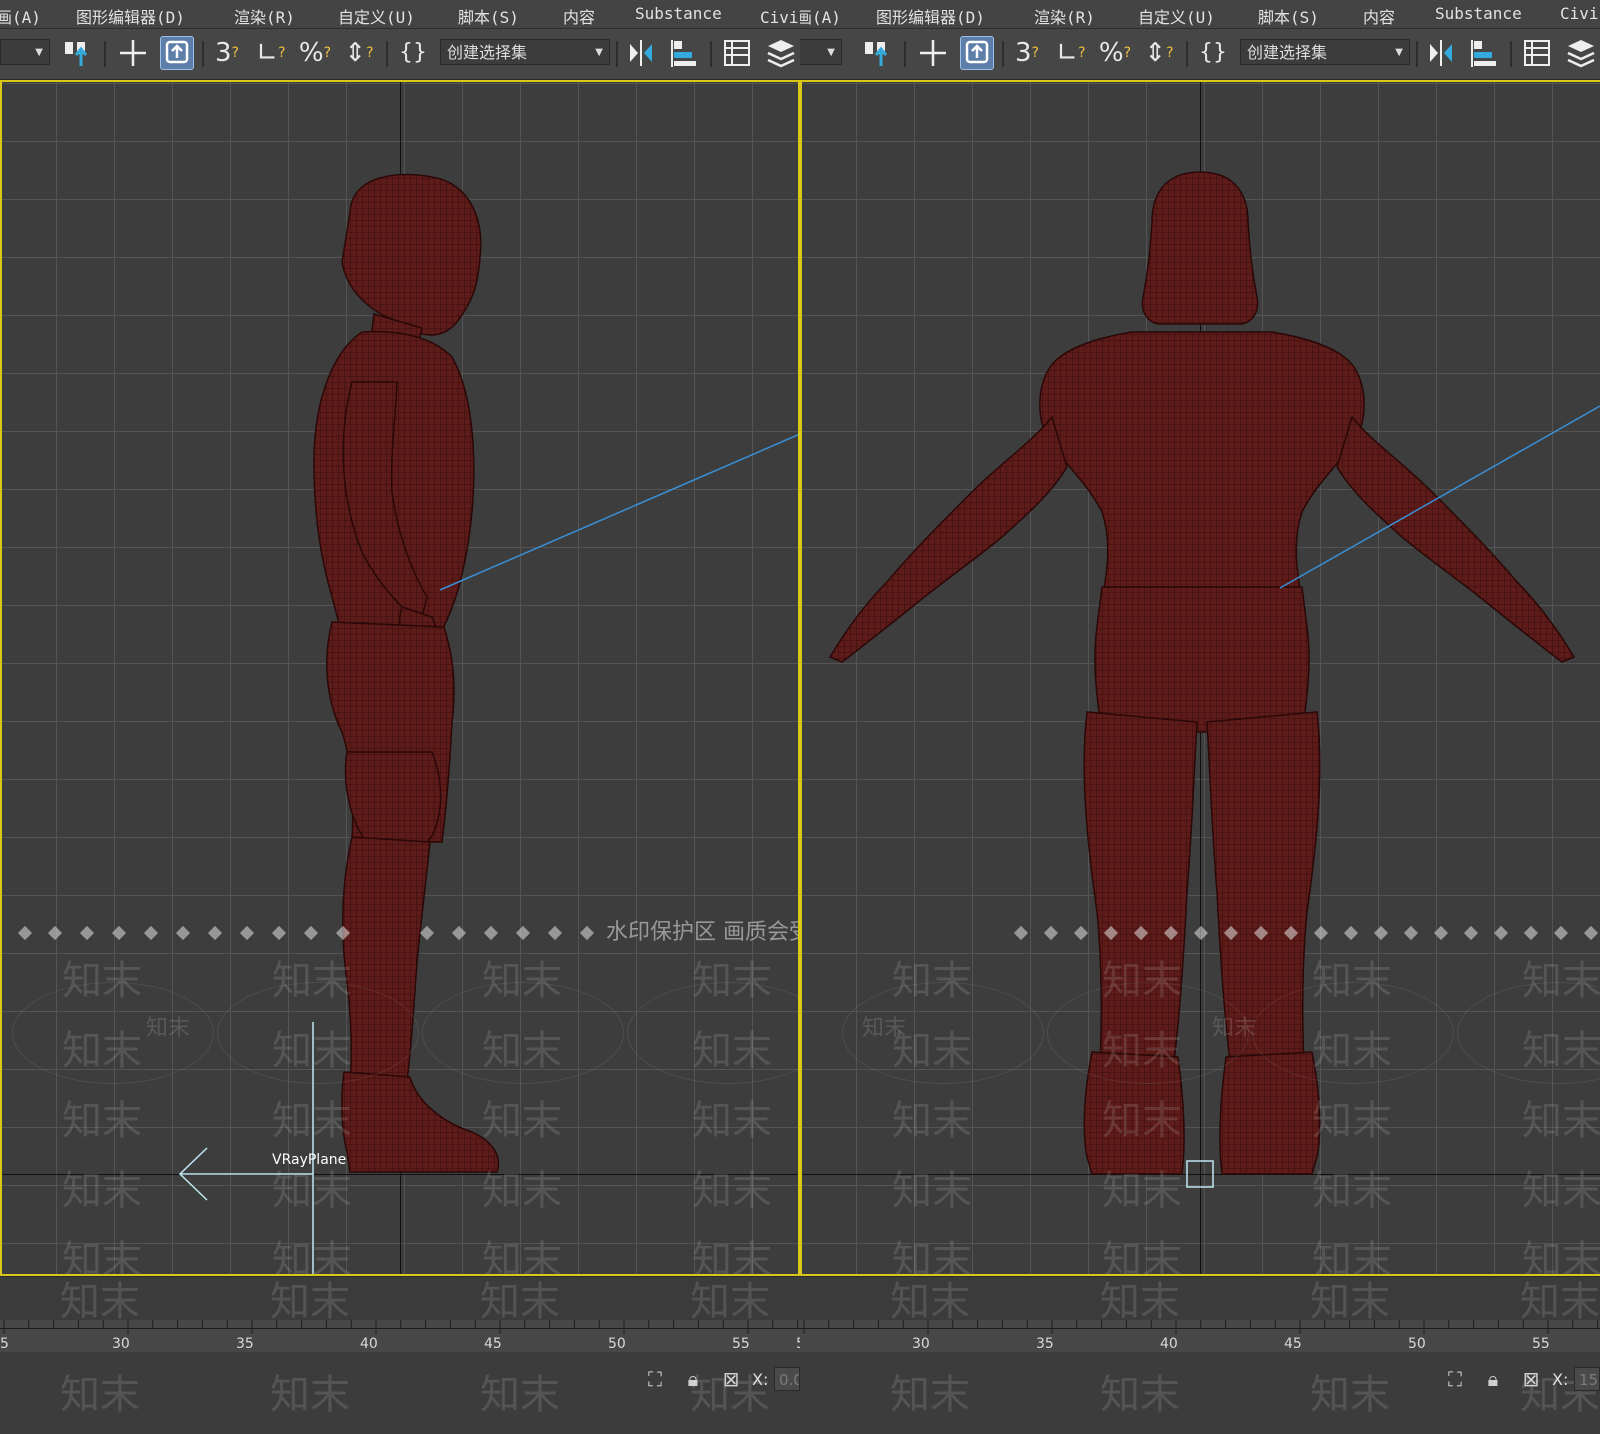 This screenshot has height=1434, width=1600. I want to click on chevron-down-icon: ▼, so click(831, 52).